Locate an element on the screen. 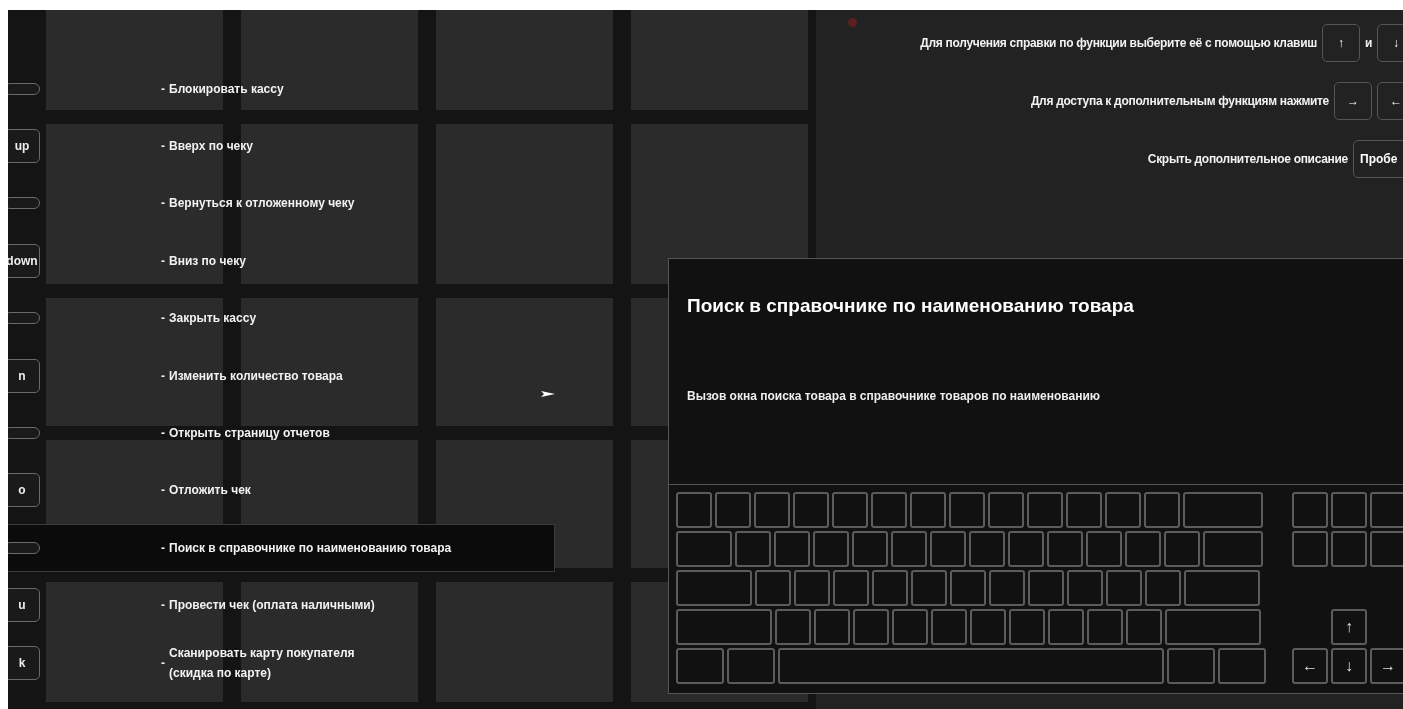 The width and height of the screenshot is (1403, 709). arrow-key: → is located at coordinates (1386, 666).